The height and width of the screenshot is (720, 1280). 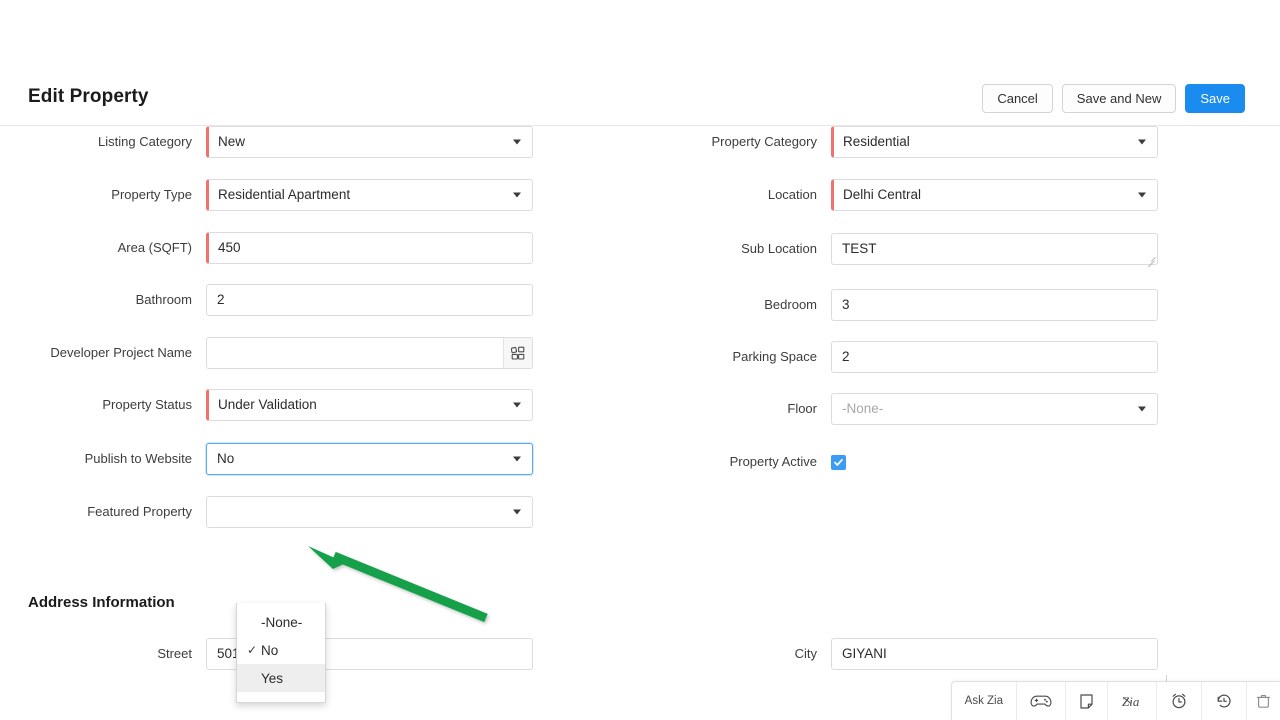 What do you see at coordinates (147, 404) in the screenshot?
I see `field-label: Property Status` at bounding box center [147, 404].